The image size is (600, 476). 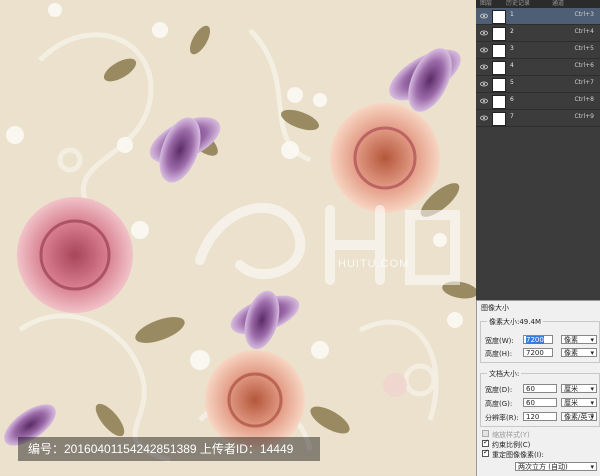 What do you see at coordinates (579, 389) in the screenshot?
I see `doc-width-unit: 厘米` at bounding box center [579, 389].